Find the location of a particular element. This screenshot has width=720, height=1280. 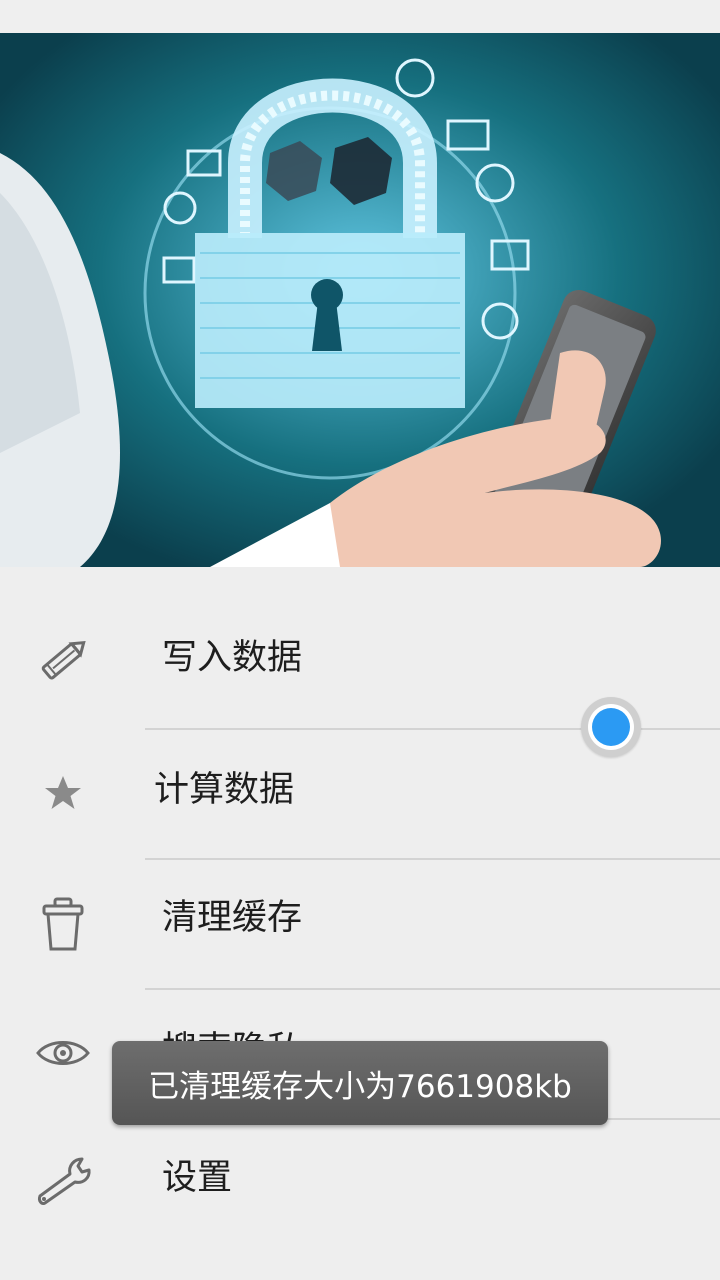

wrench-icon is located at coordinates (65, 1181).